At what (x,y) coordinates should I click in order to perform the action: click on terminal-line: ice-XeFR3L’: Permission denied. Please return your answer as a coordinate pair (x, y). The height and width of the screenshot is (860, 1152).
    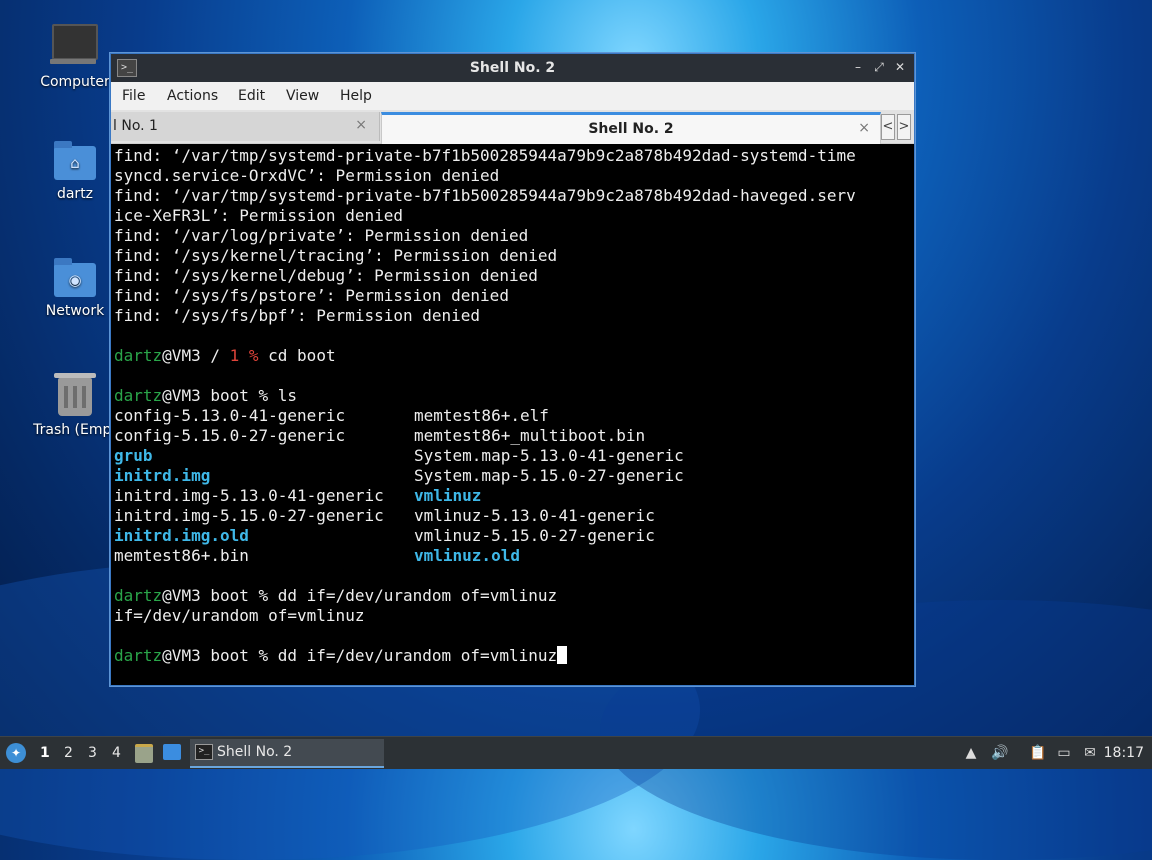
    Looking at the image, I should click on (258, 215).